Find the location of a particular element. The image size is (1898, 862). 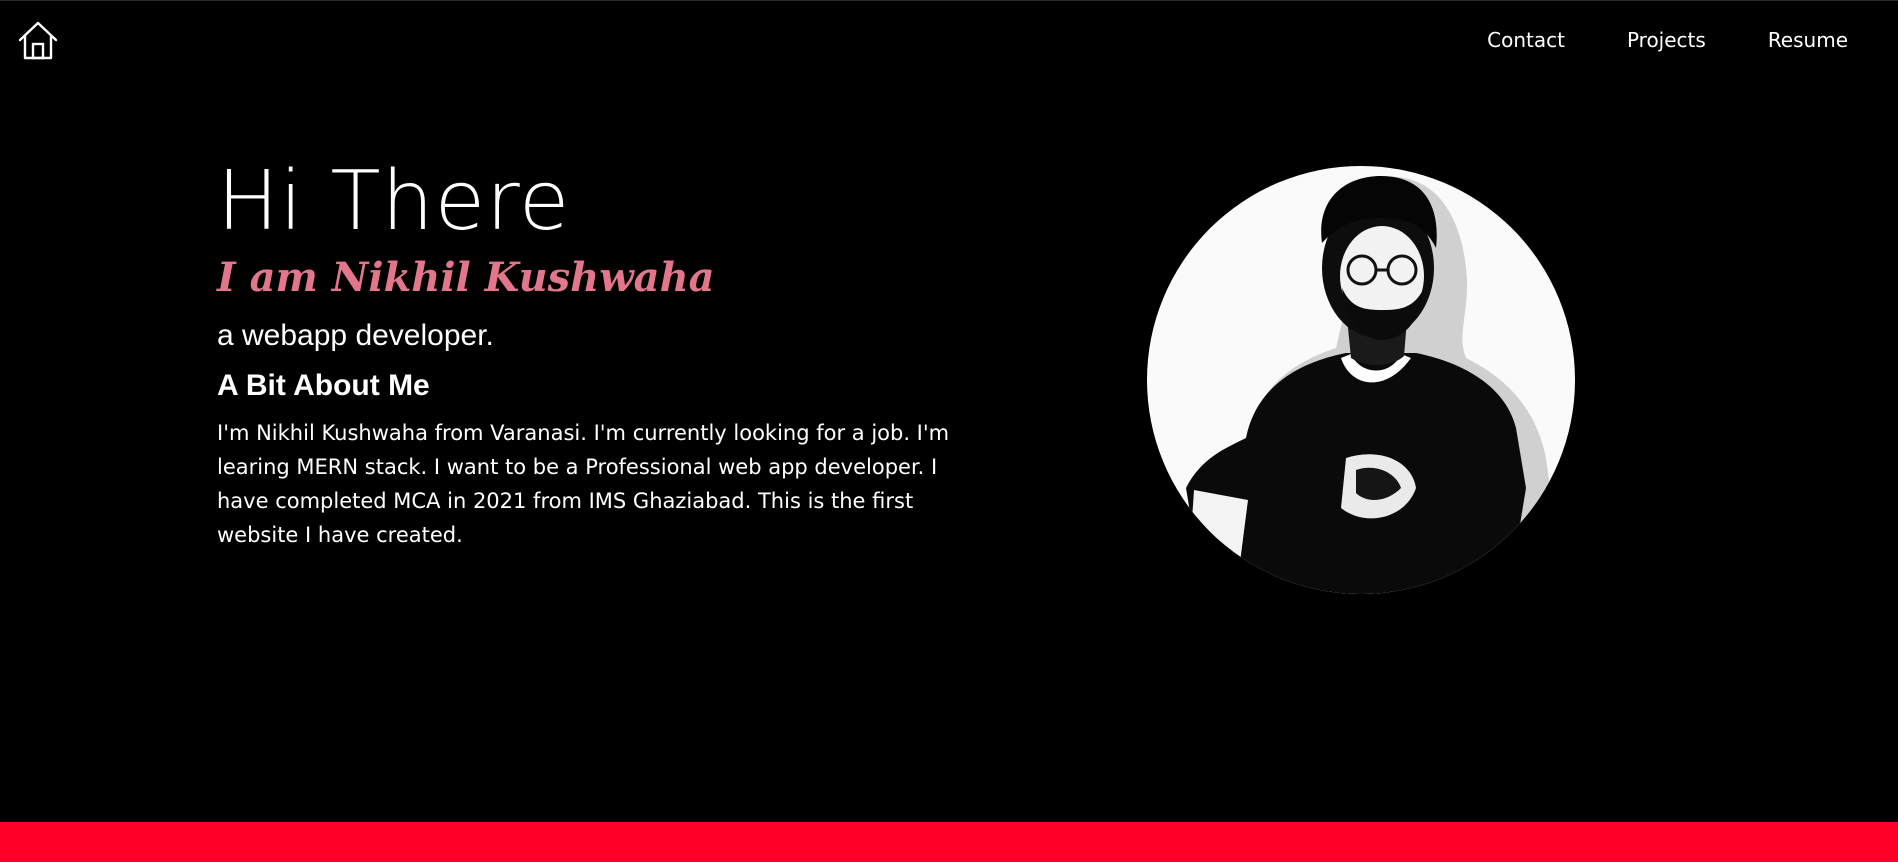

home-icon is located at coordinates (38, 41).